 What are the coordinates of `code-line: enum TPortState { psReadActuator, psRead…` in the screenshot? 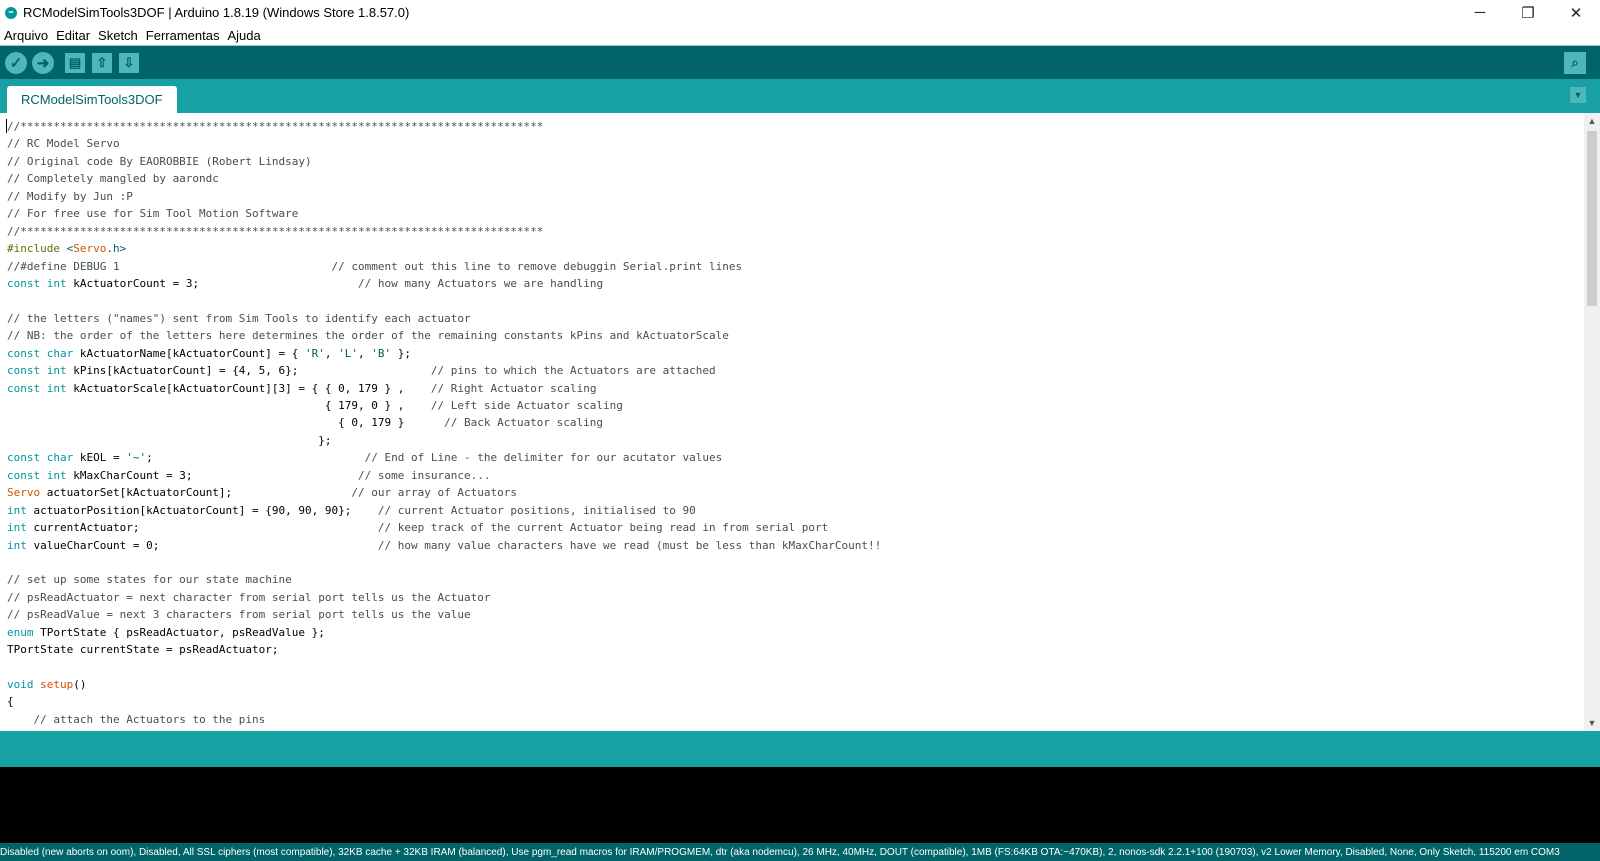 It's located at (444, 632).